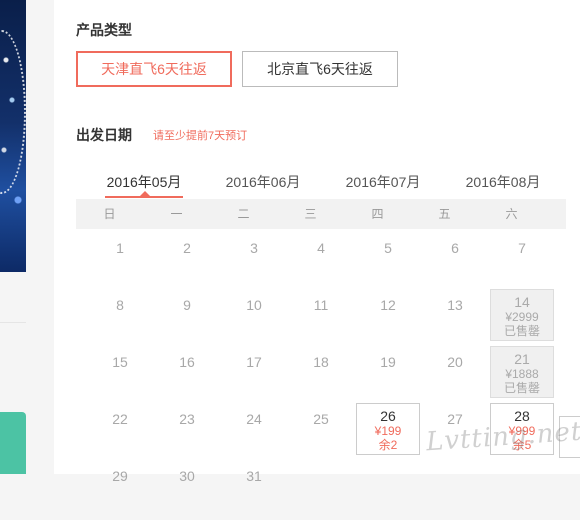  Describe the element at coordinates (187, 380) in the screenshot. I see `calendar-day-16: 16` at that location.